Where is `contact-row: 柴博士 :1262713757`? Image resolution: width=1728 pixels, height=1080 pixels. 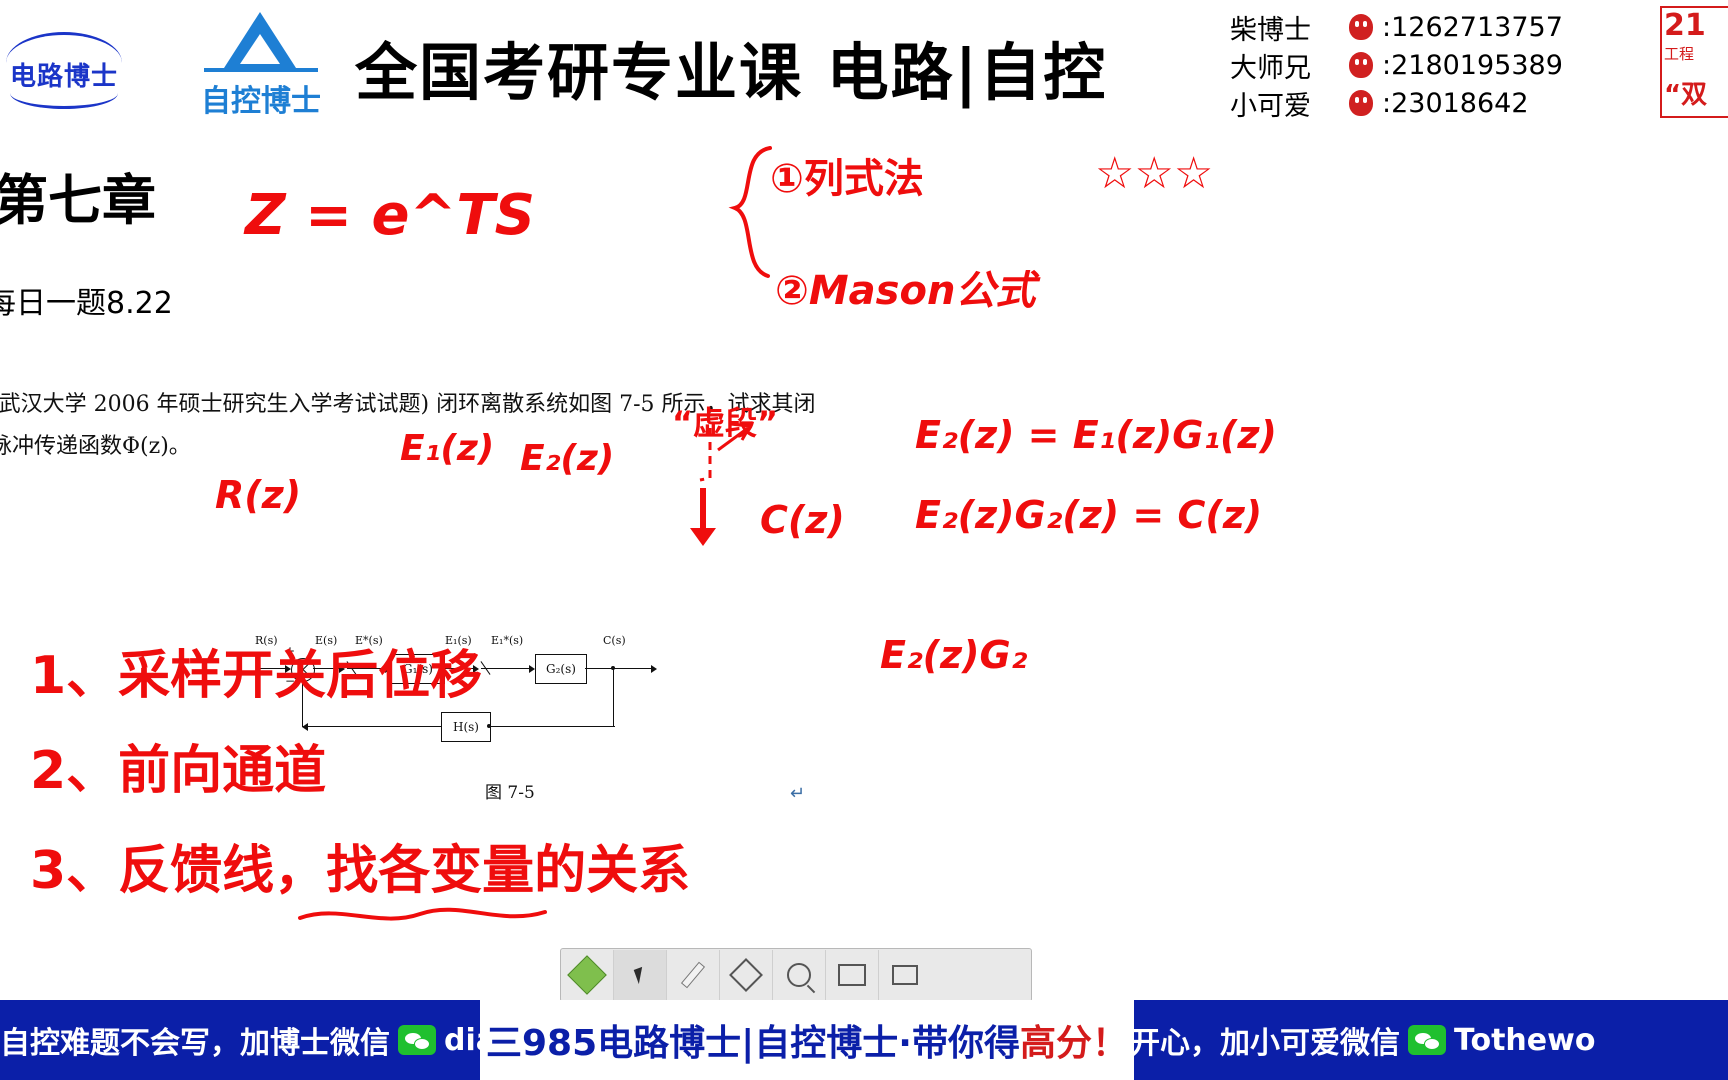 contact-row: 柴博士 :1262713757 is located at coordinates (1440, 27).